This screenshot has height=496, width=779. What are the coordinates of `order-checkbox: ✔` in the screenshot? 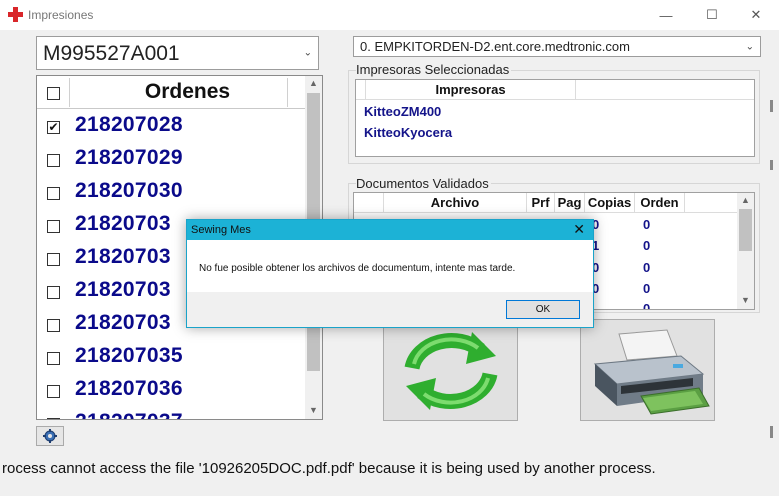 It's located at (53, 127).